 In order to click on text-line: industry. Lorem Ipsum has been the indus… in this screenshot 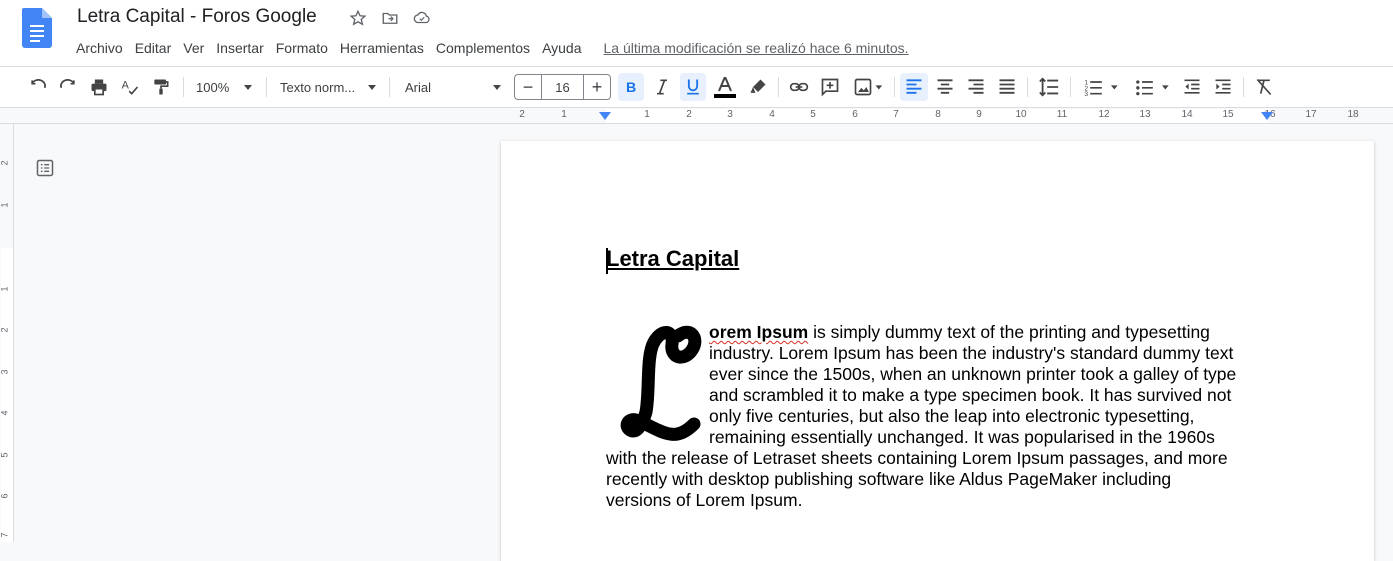, I will do `click(971, 353)`.